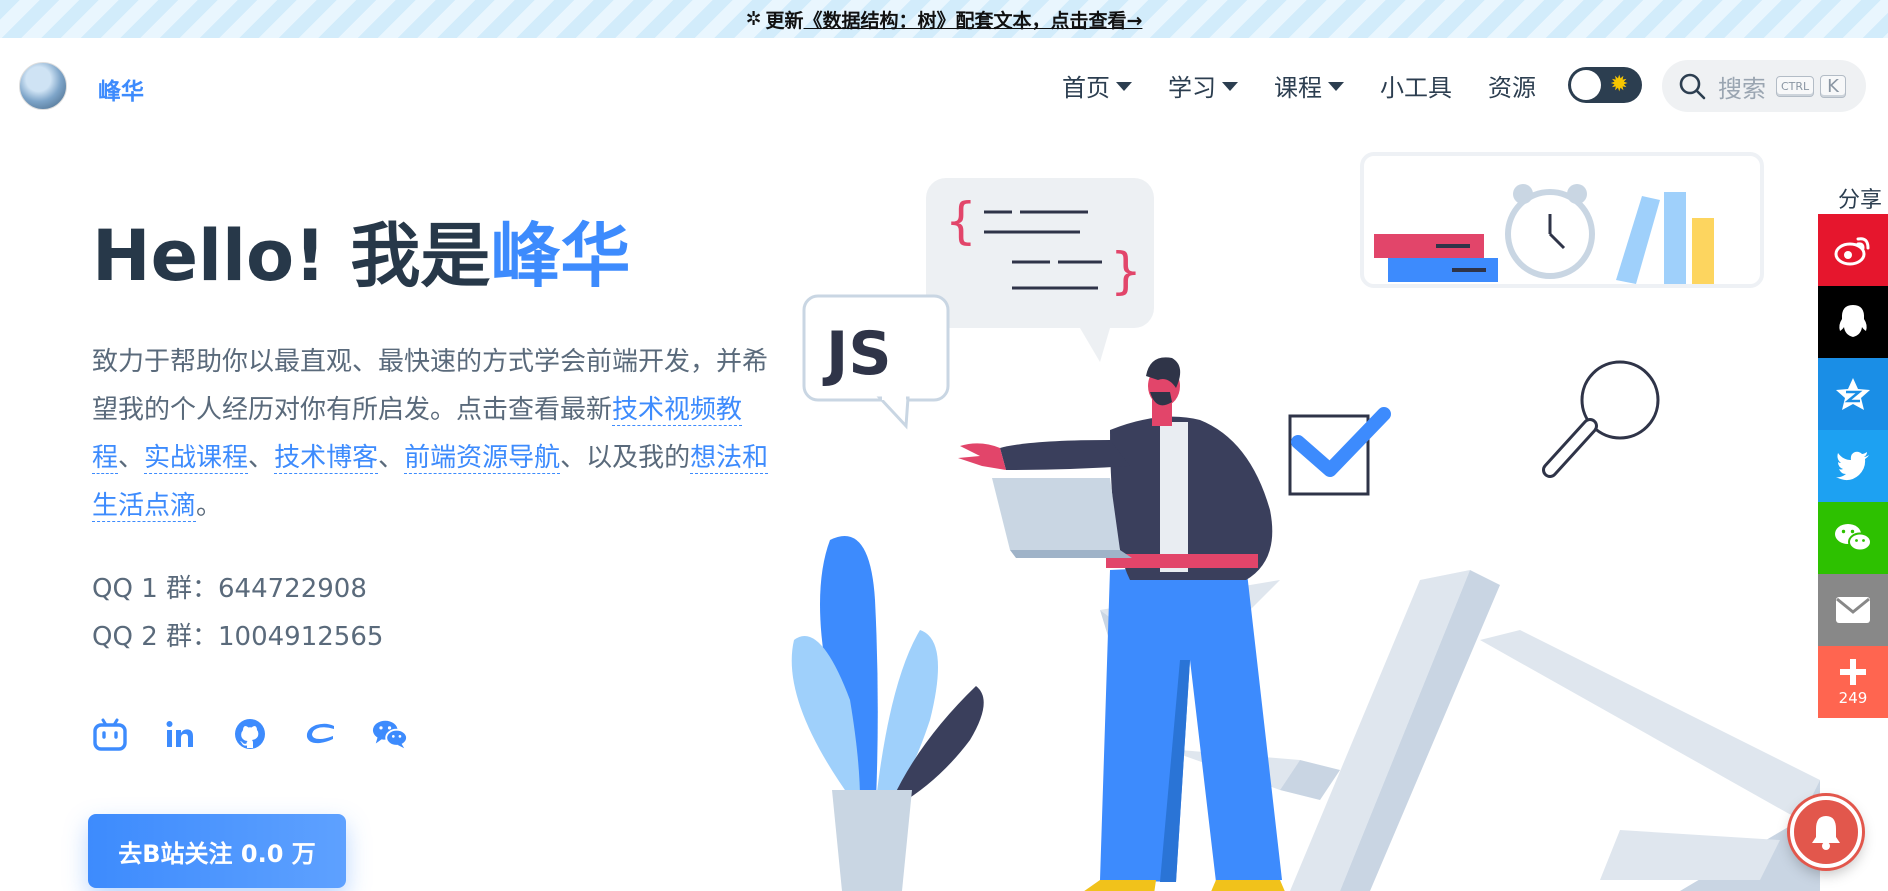 The height and width of the screenshot is (891, 1888). I want to click on code-bubble: { }, so click(1040, 270).